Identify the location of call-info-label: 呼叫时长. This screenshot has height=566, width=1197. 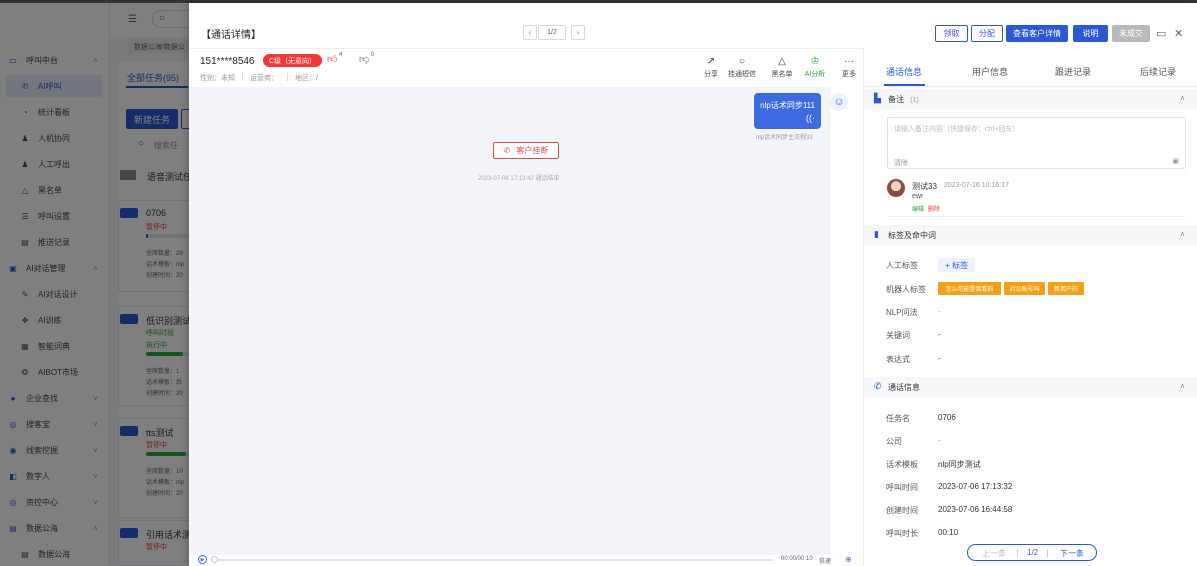
(902, 533).